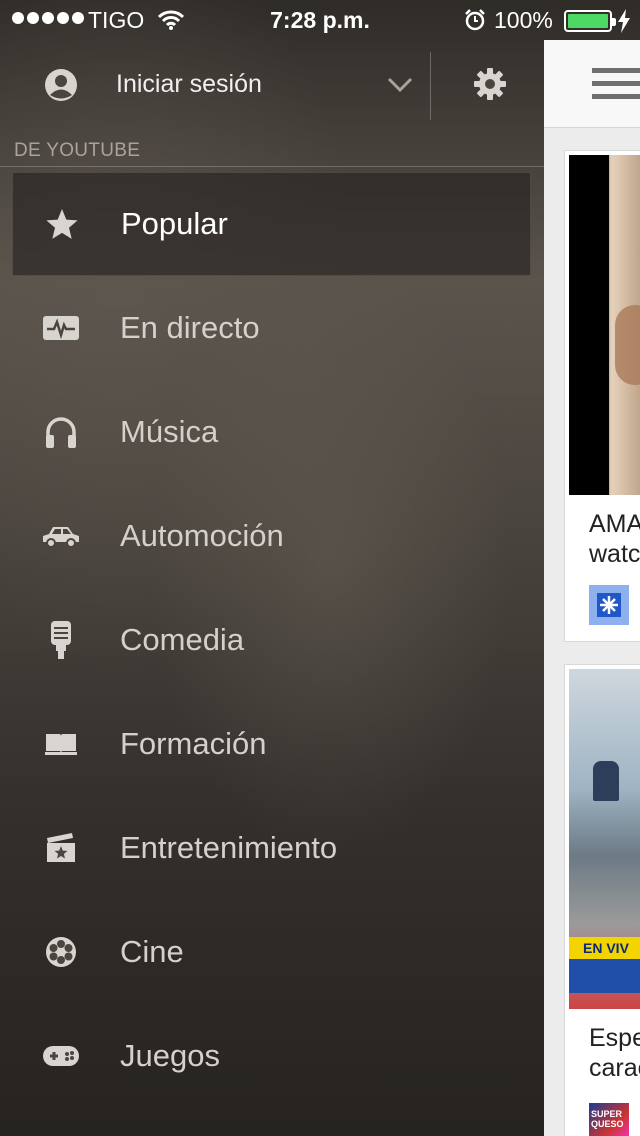  What do you see at coordinates (320, 20) in the screenshot?
I see `status-bar: TIGO 7:28 p.m. 100%` at bounding box center [320, 20].